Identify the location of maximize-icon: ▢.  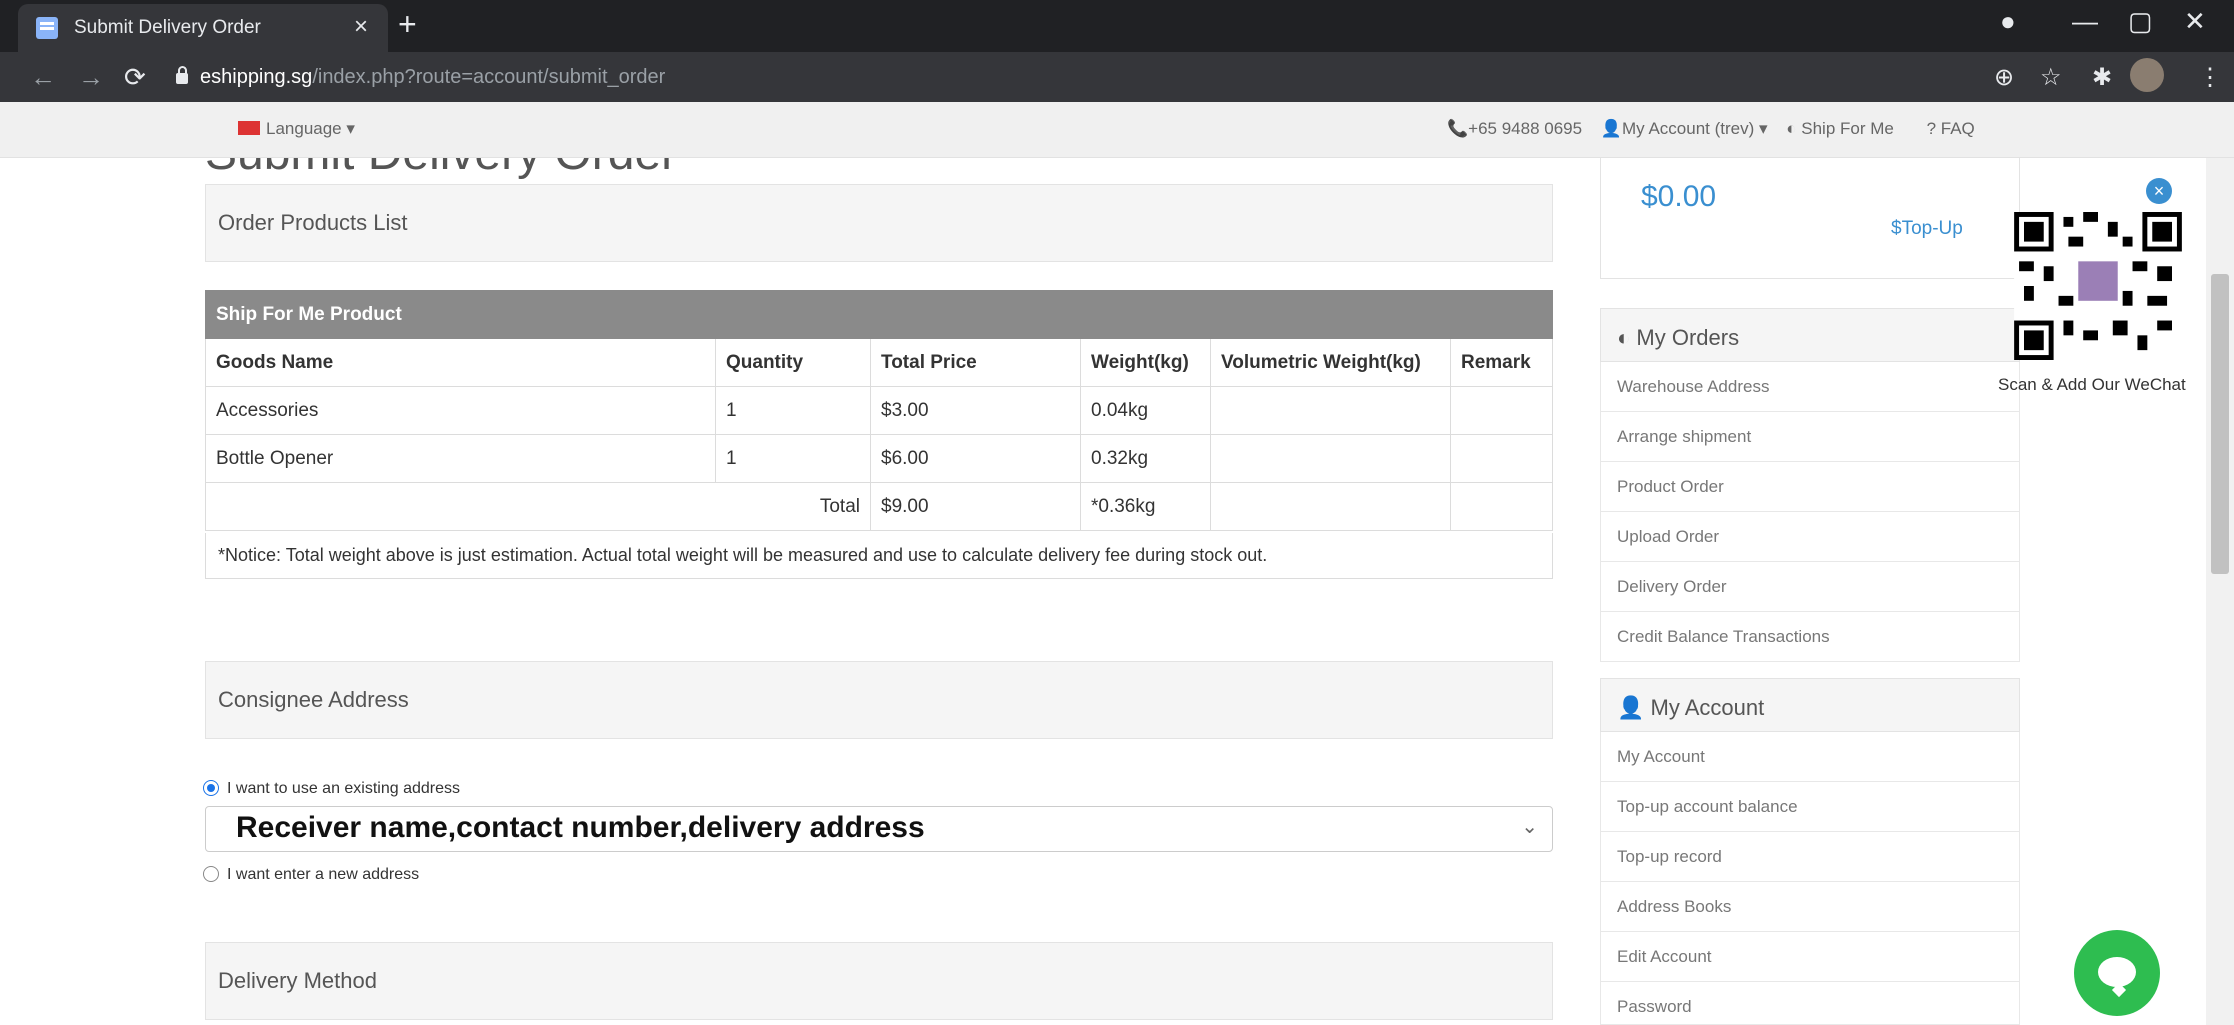
(2140, 21).